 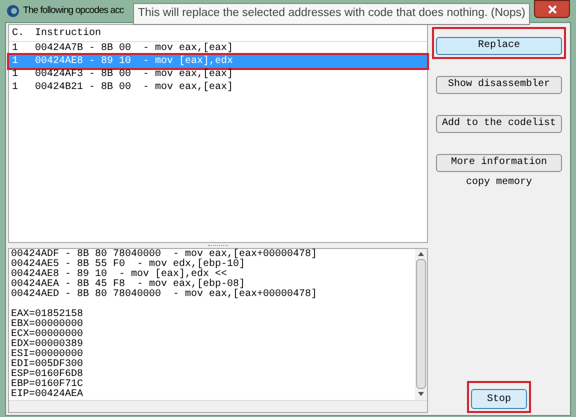 What do you see at coordinates (218, 406) in the screenshot?
I see `horizontal-scrollbar` at bounding box center [218, 406].